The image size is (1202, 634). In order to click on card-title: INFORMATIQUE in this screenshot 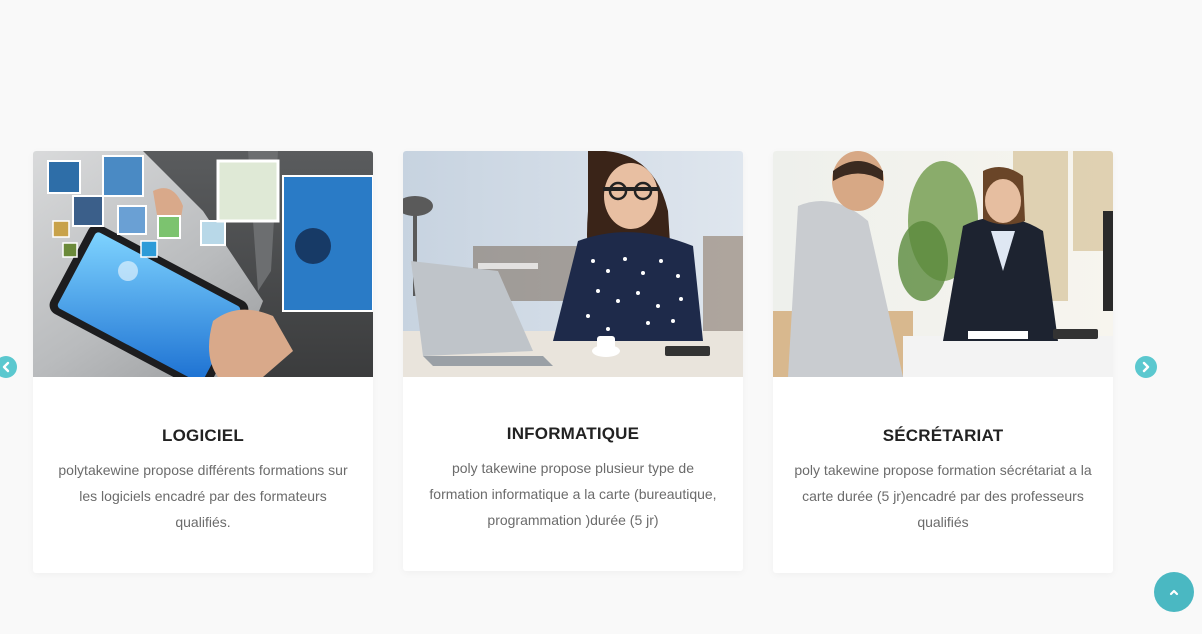, I will do `click(573, 433)`.